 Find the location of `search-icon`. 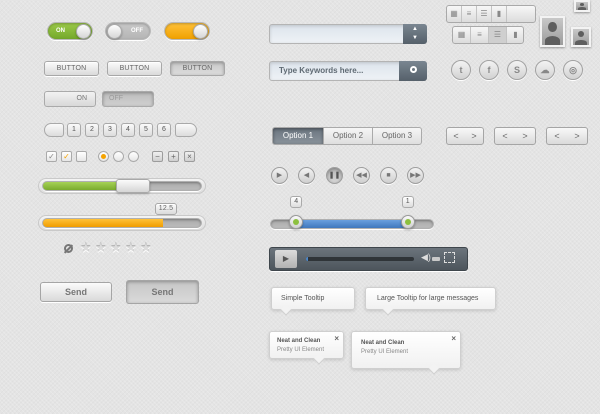

search-icon is located at coordinates (413, 69).